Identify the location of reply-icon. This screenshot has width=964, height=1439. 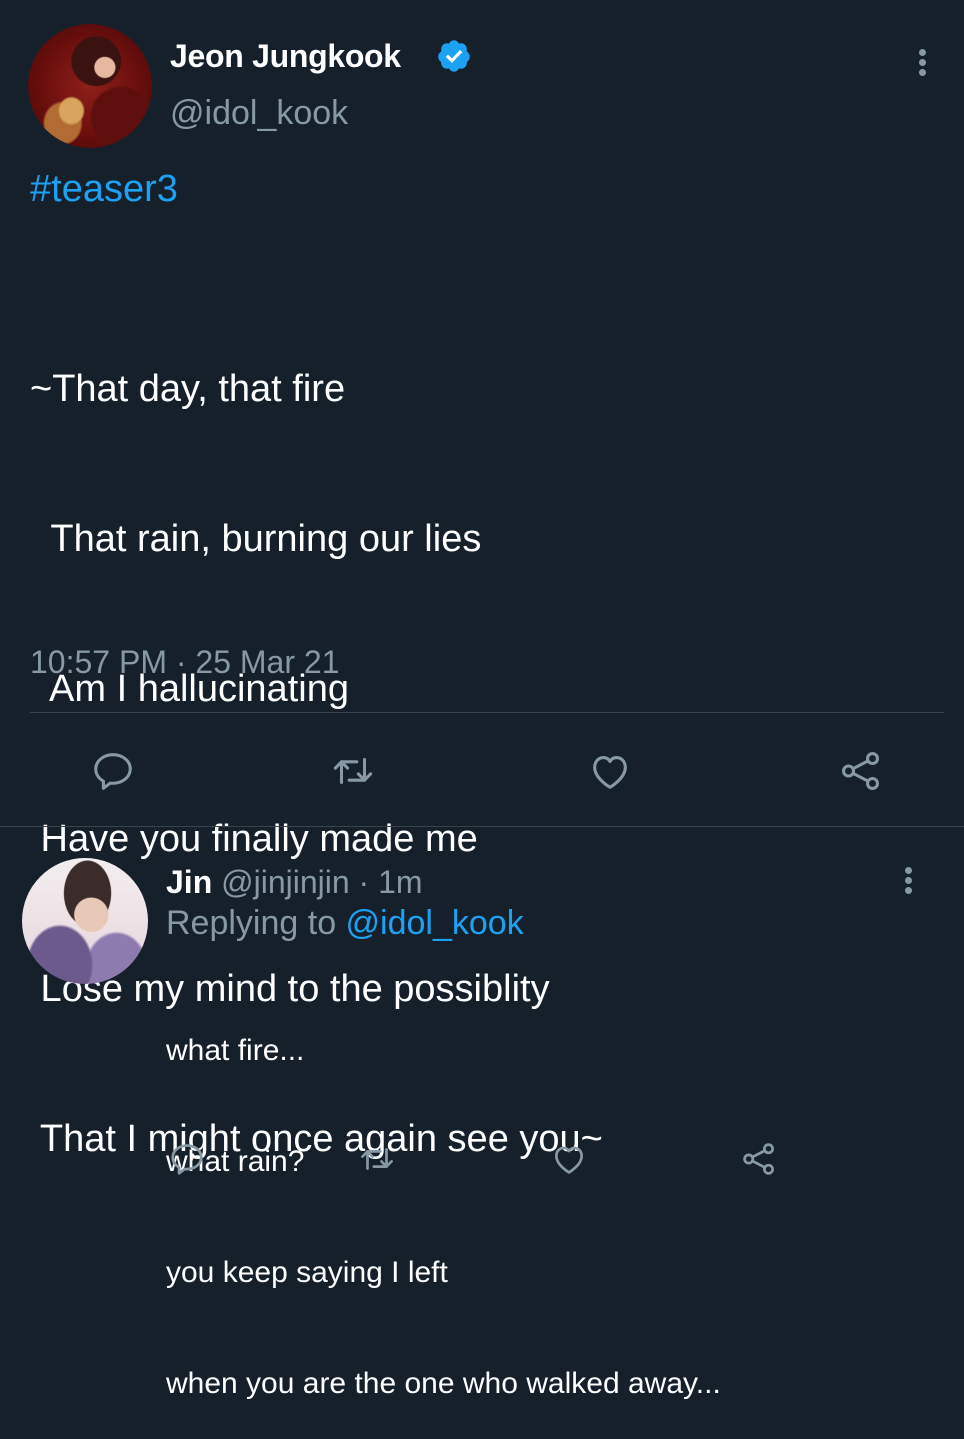
(113, 771).